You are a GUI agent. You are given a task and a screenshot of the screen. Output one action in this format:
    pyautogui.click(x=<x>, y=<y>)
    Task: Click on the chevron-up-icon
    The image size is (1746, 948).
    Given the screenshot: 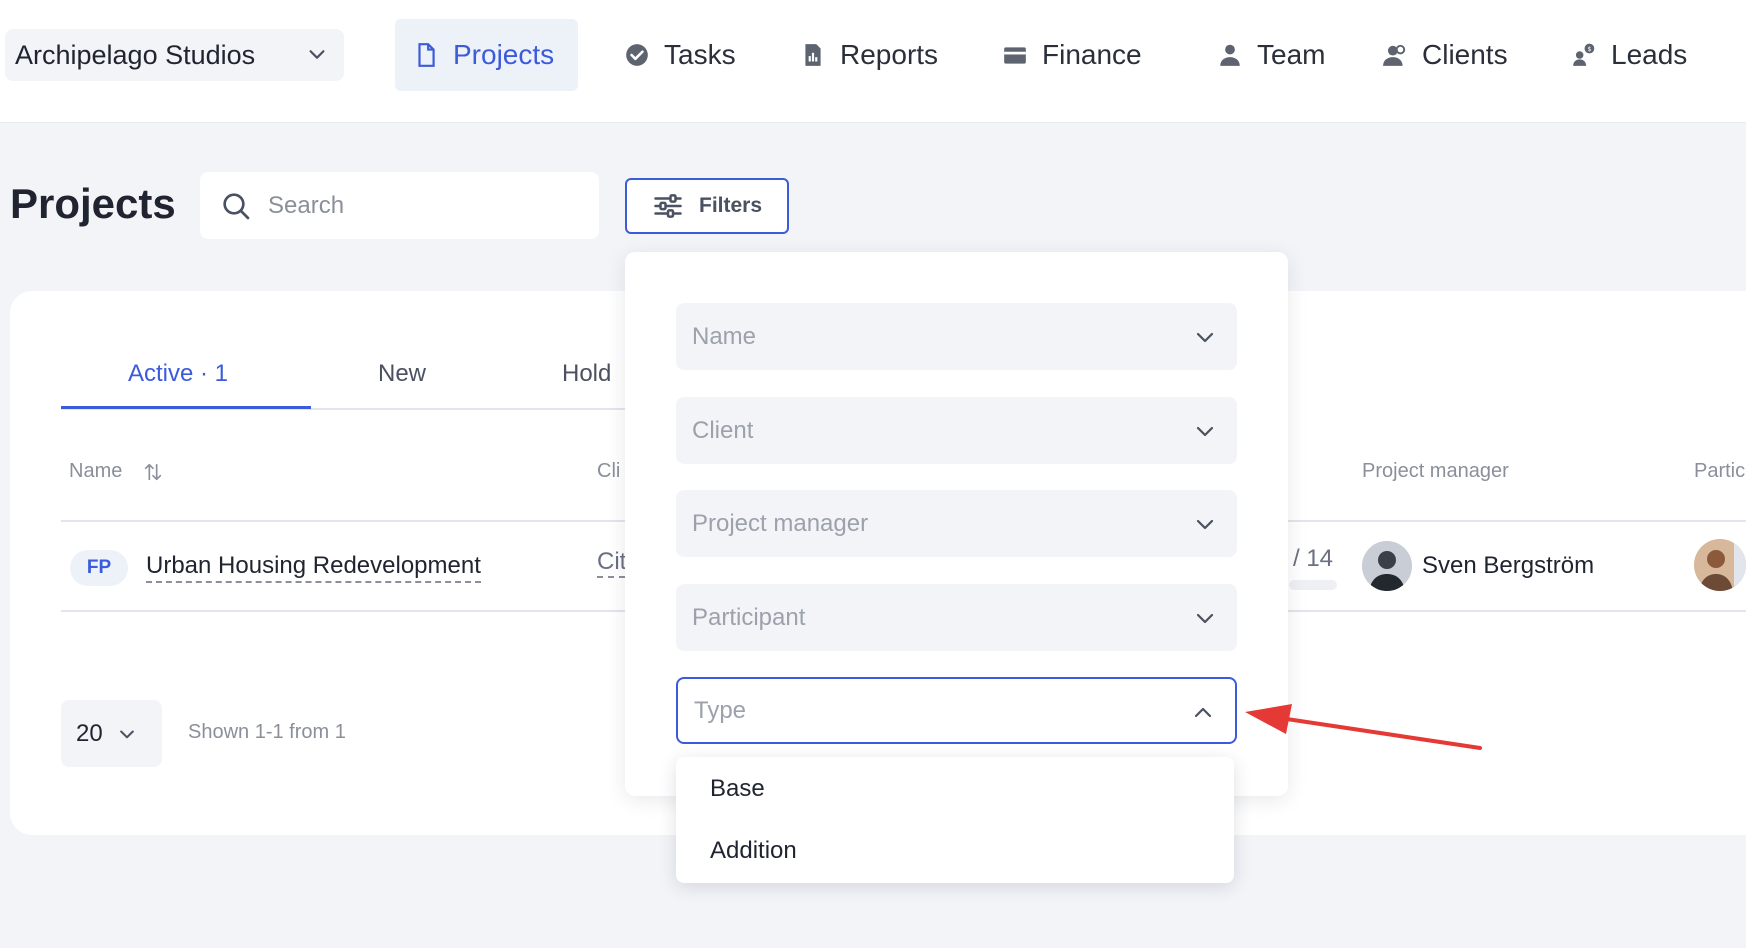 What is the action you would take?
    pyautogui.click(x=1203, y=712)
    